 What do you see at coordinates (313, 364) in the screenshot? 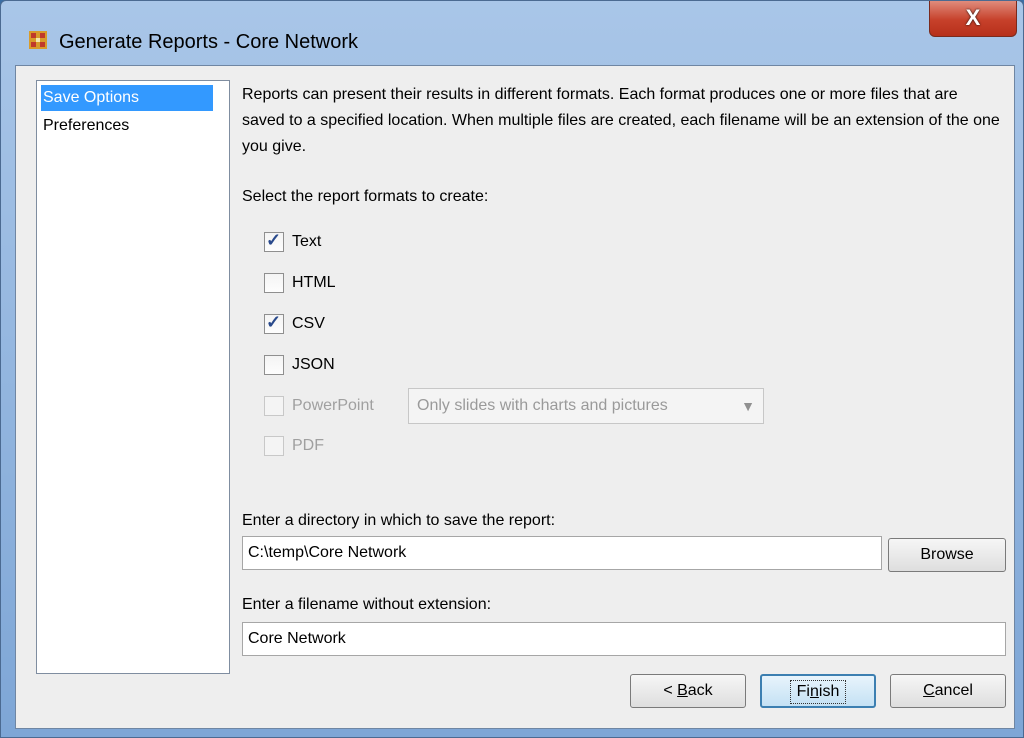
I see `format-json-label: JSON` at bounding box center [313, 364].